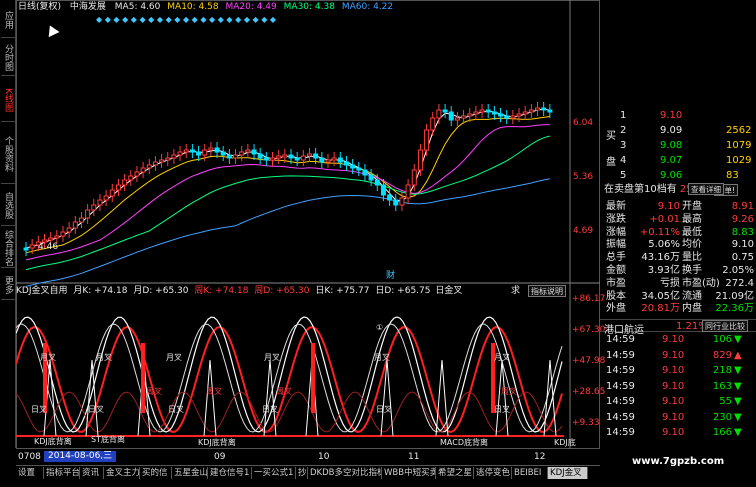 This screenshot has width=756, height=487. I want to click on kdj-annotation-5: 月叉, so click(502, 357).